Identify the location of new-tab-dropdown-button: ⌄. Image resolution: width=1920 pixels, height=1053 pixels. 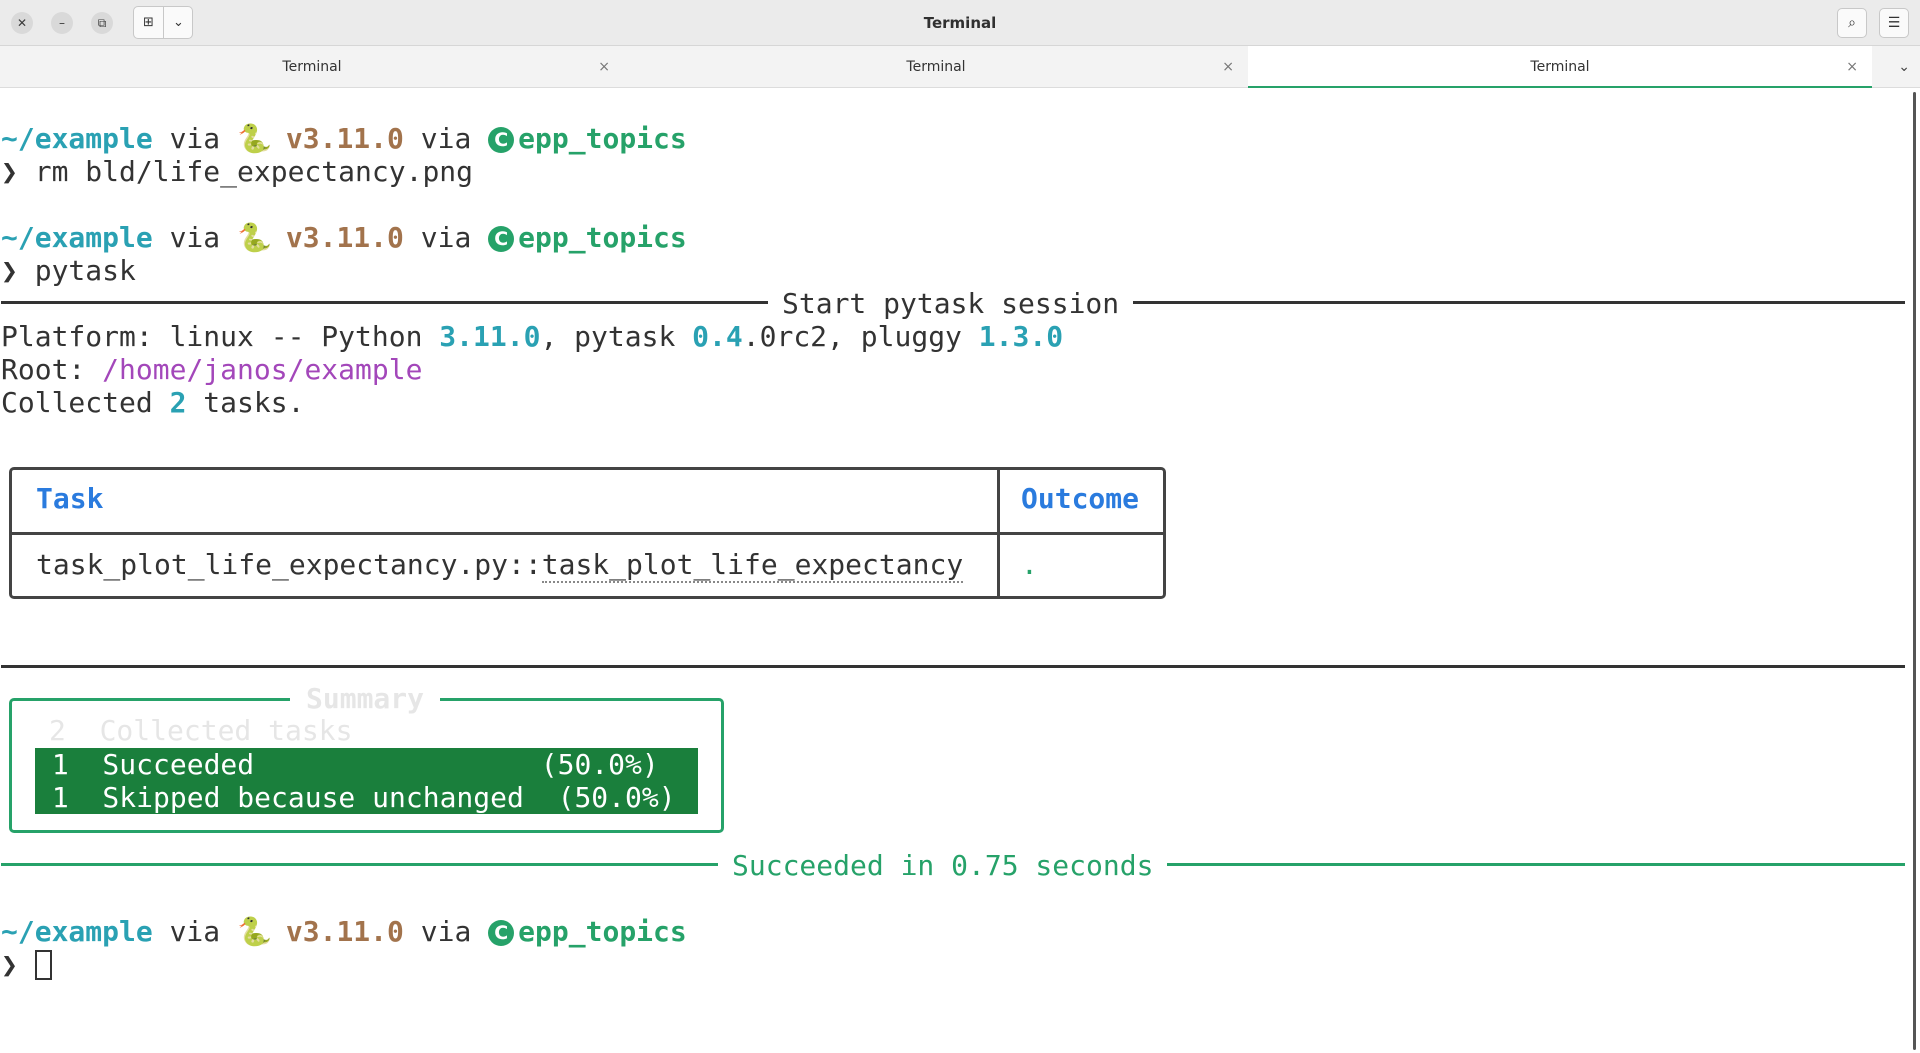
(178, 22).